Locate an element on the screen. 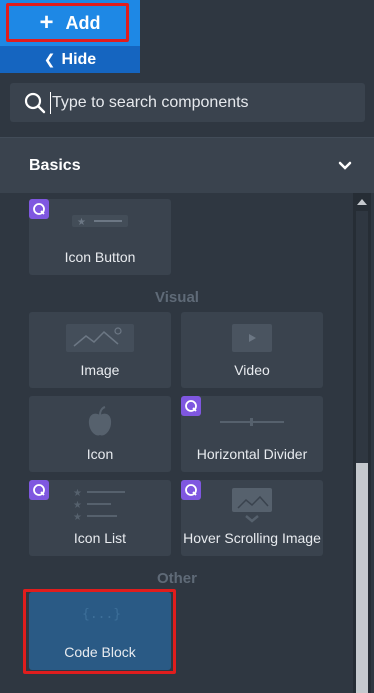 Image resolution: width=374 pixels, height=693 pixels. card-label: Video is located at coordinates (252, 370).